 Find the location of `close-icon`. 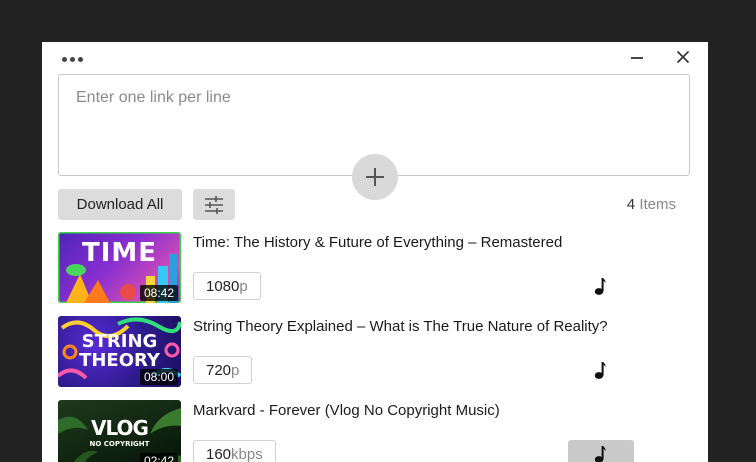

close-icon is located at coordinates (683, 57).